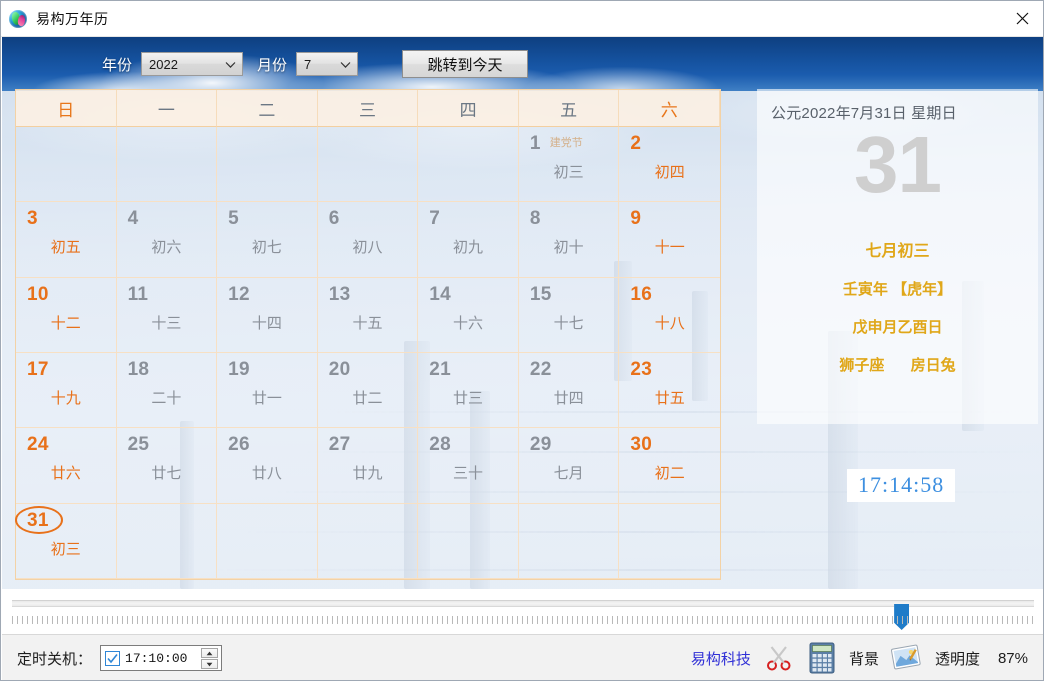 The height and width of the screenshot is (681, 1044). What do you see at coordinates (272, 65) in the screenshot?
I see `month-label: 月份` at bounding box center [272, 65].